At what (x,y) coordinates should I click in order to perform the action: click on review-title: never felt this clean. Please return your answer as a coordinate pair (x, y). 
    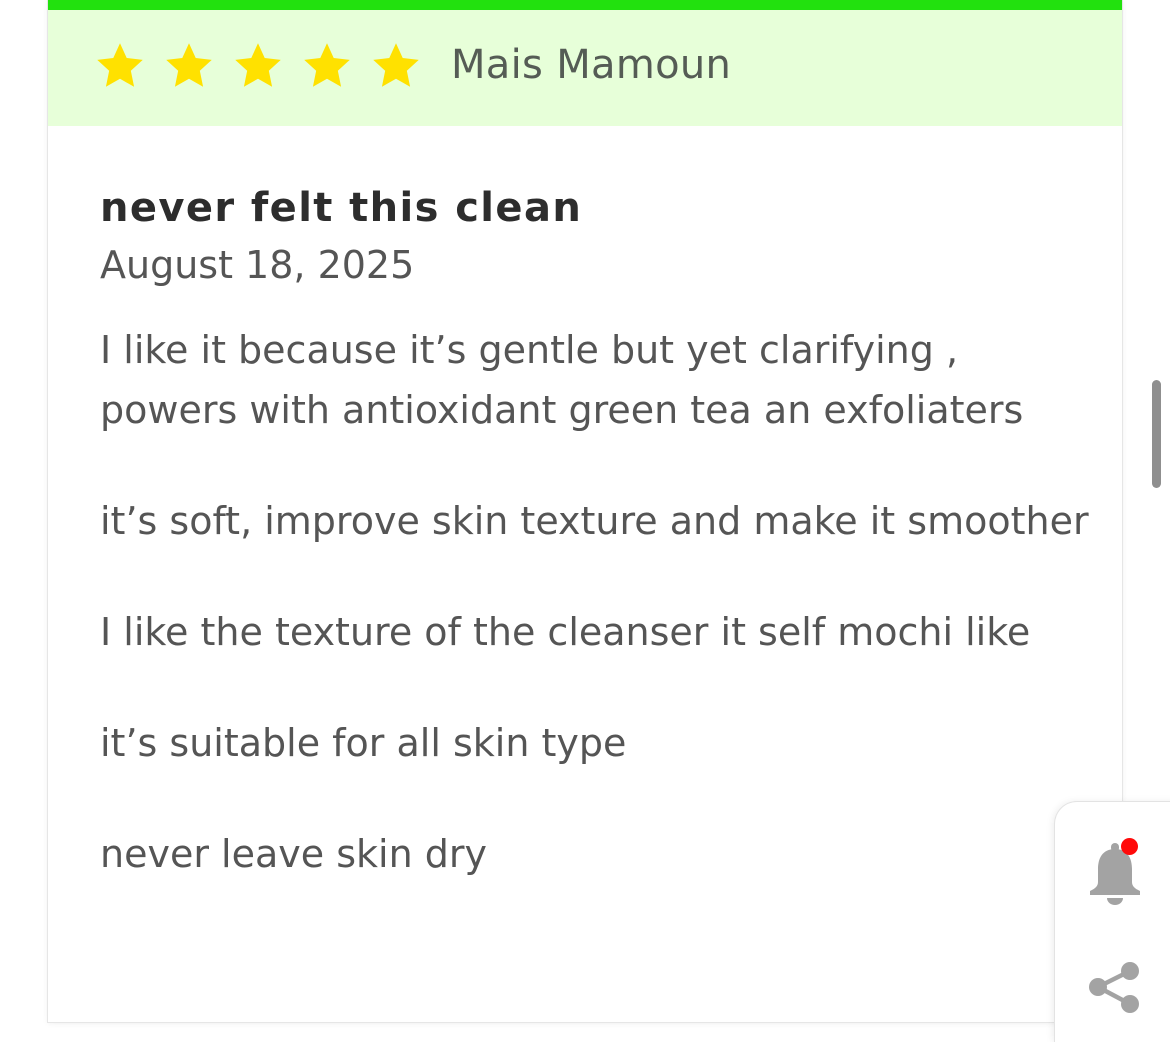
    Looking at the image, I should click on (341, 208).